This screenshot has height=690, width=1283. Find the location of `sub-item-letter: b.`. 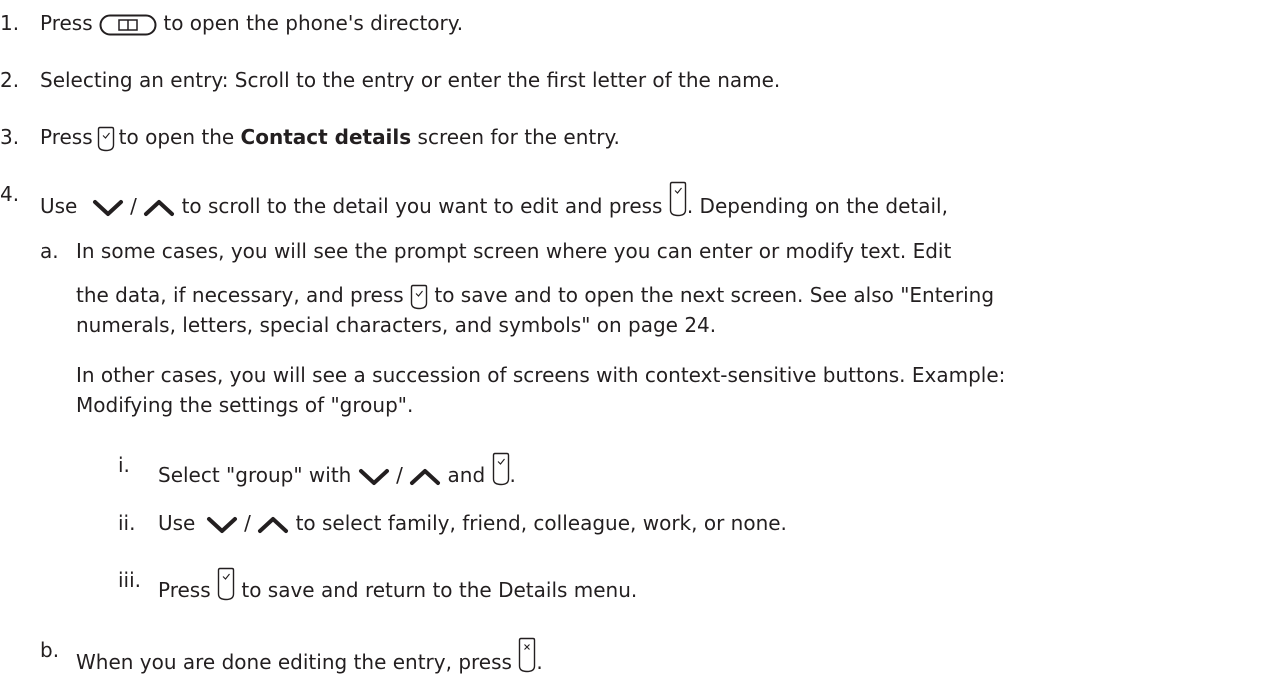

sub-item-letter: b. is located at coordinates (50, 650).